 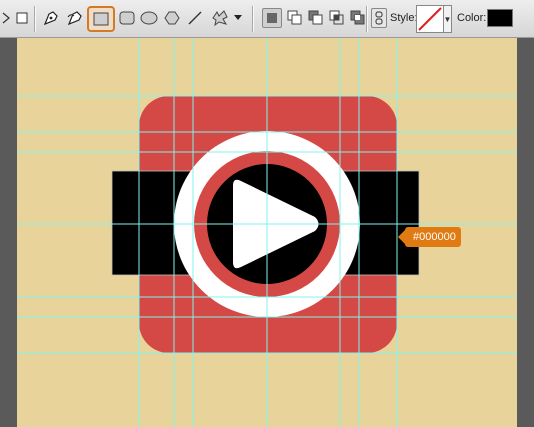 What do you see at coordinates (500, 18) in the screenshot?
I see `color-swatch` at bounding box center [500, 18].